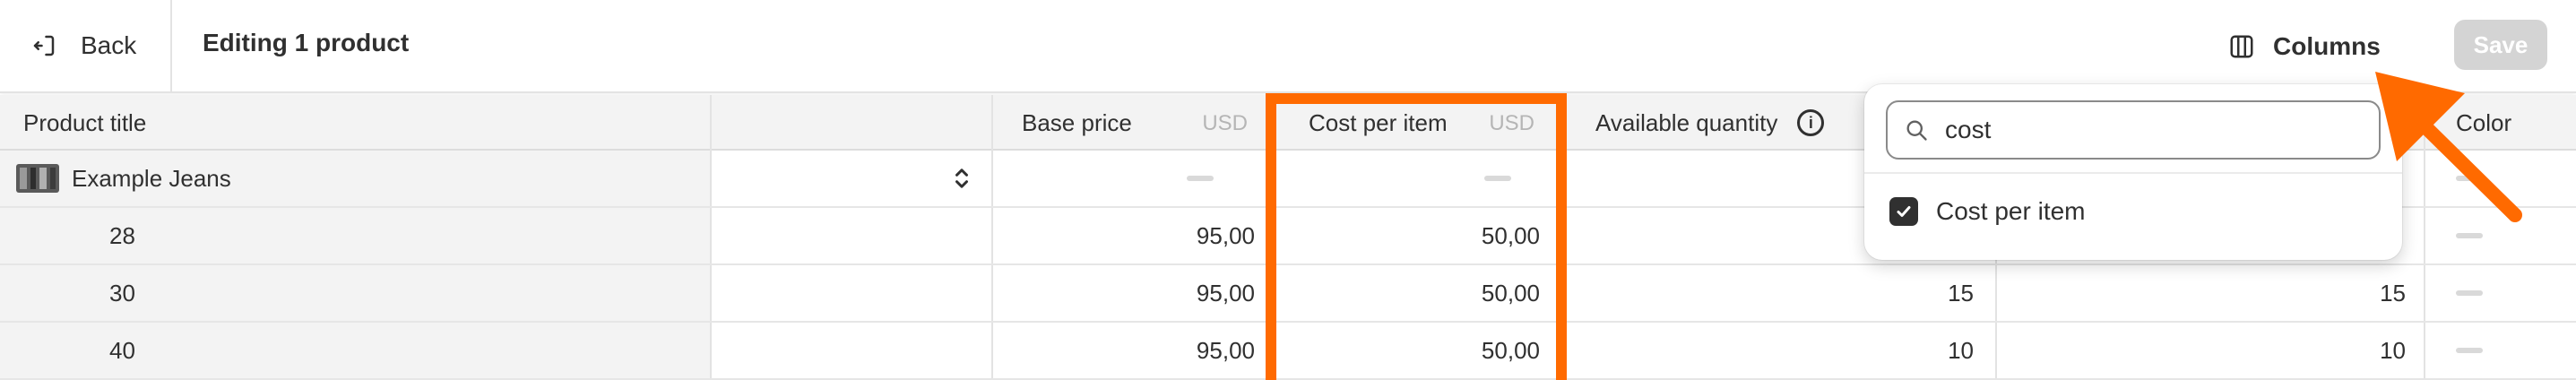 This screenshot has width=2576, height=380. I want to click on columns-icon, so click(2241, 46).